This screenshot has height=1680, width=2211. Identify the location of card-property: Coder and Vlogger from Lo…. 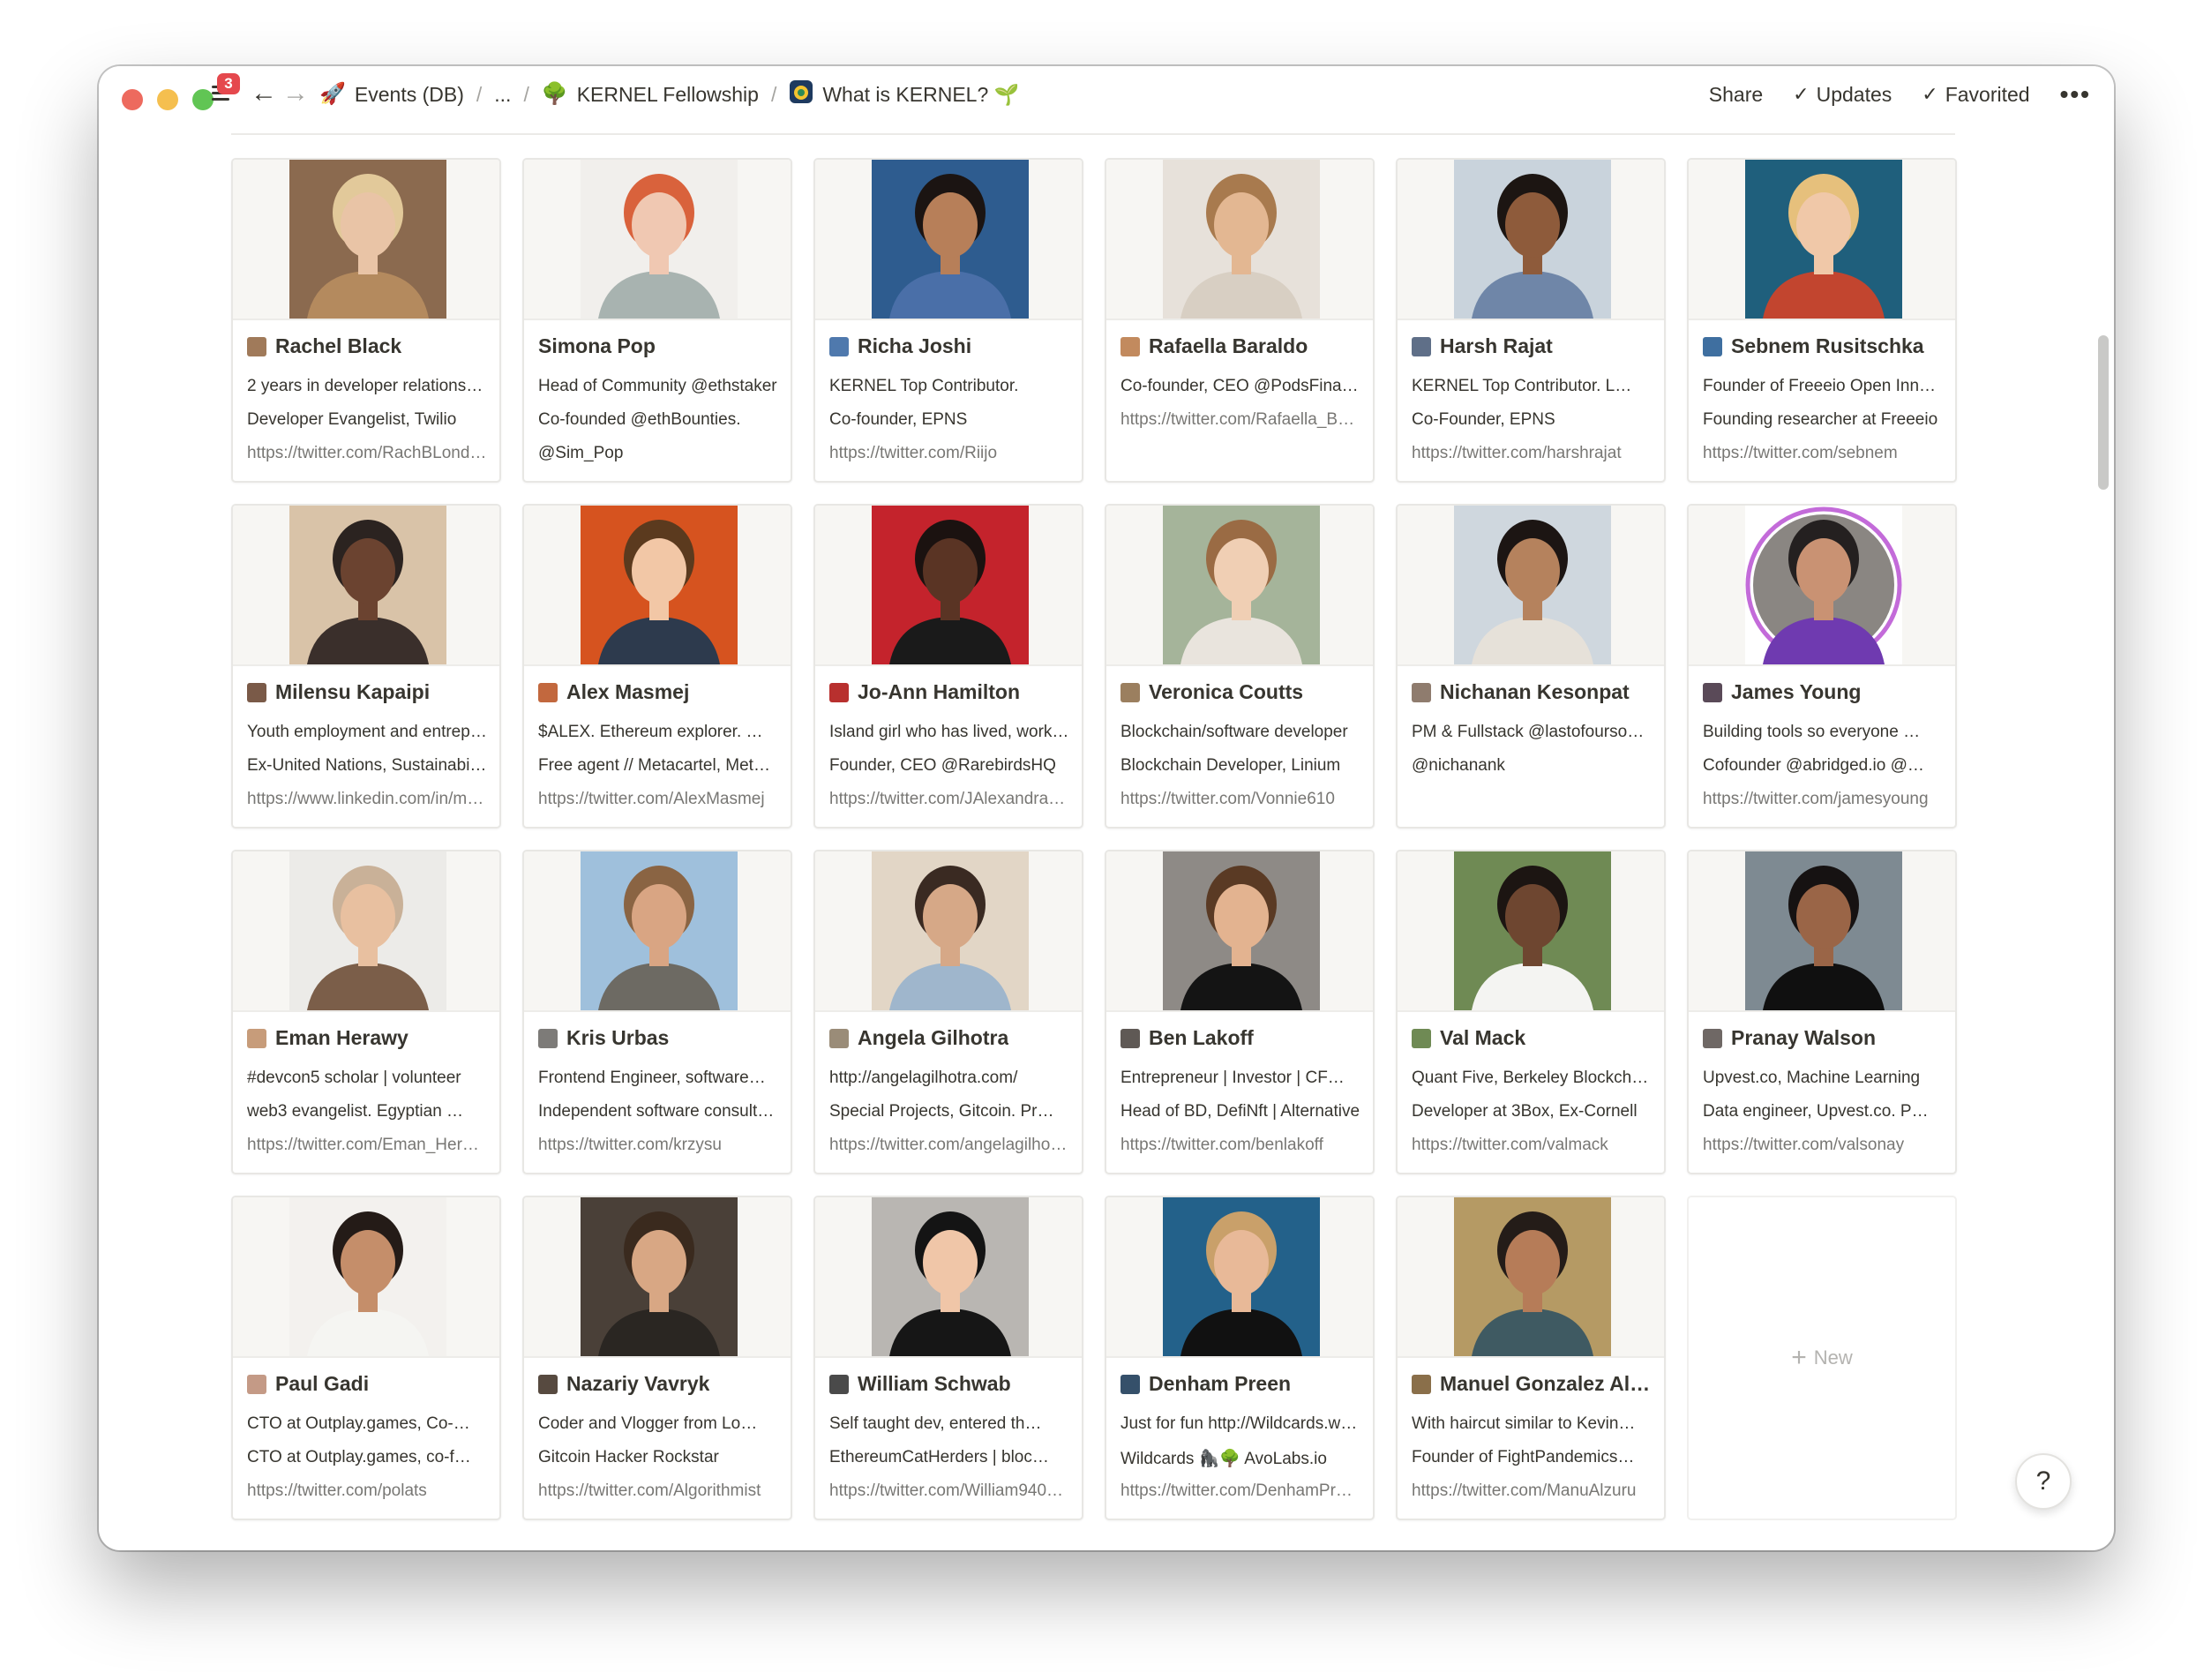
(648, 1423).